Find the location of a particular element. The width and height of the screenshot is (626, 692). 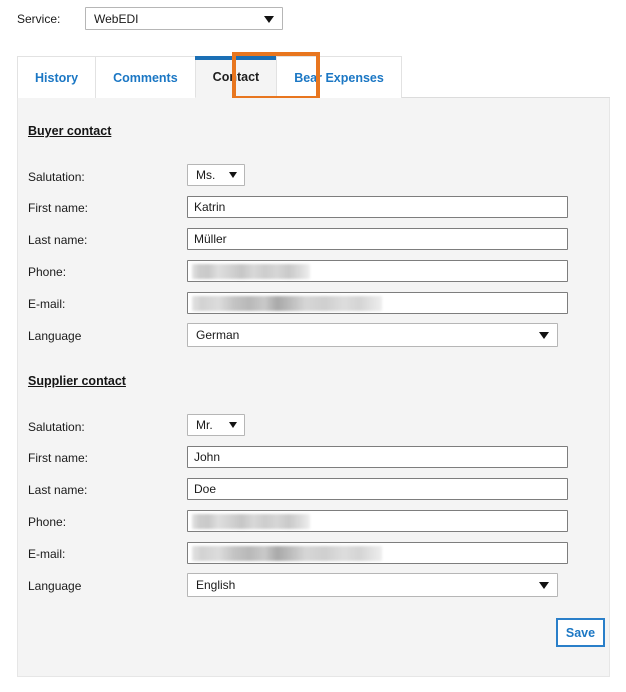

buyer-salutation-value: Ms. is located at coordinates (206, 175).